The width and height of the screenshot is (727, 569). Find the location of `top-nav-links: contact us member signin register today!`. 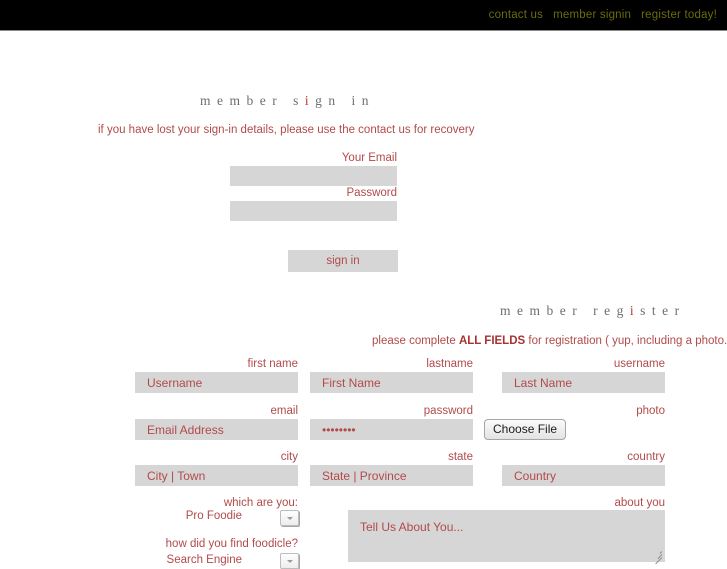

top-nav-links: contact us member signin register today! is located at coordinates (603, 15).